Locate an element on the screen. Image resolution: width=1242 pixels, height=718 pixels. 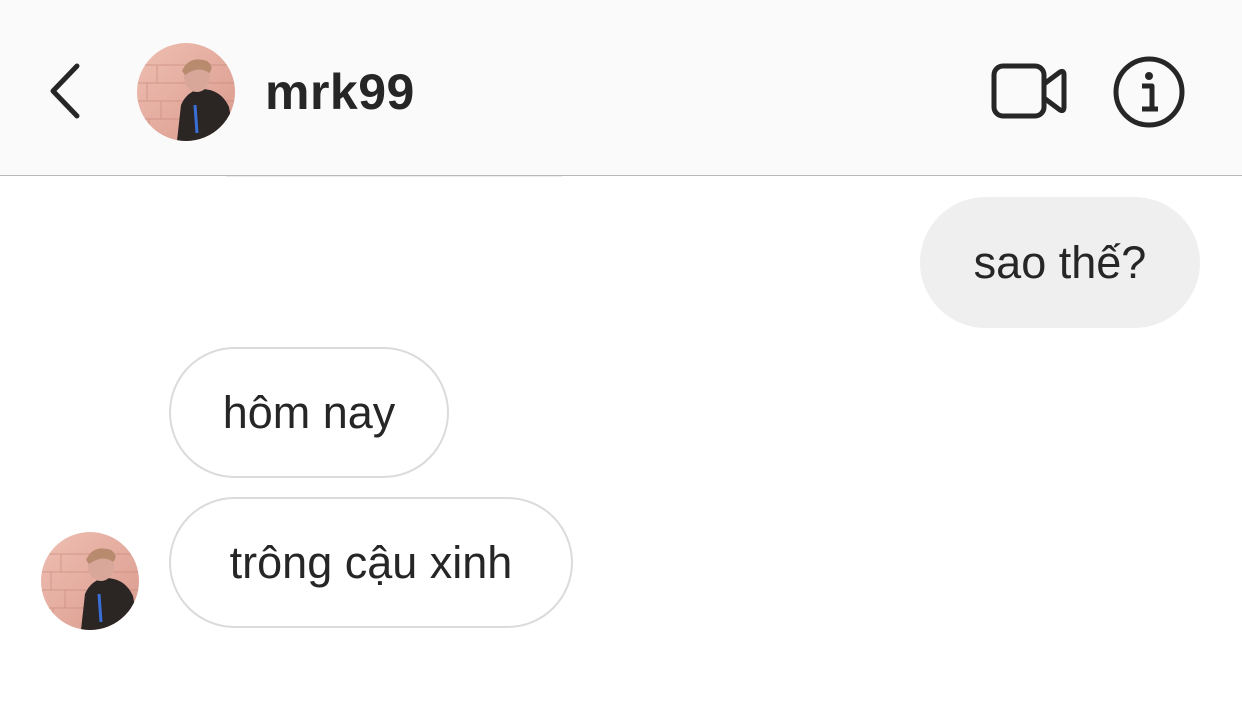
message-text: trông cậu xinh is located at coordinates (371, 562).